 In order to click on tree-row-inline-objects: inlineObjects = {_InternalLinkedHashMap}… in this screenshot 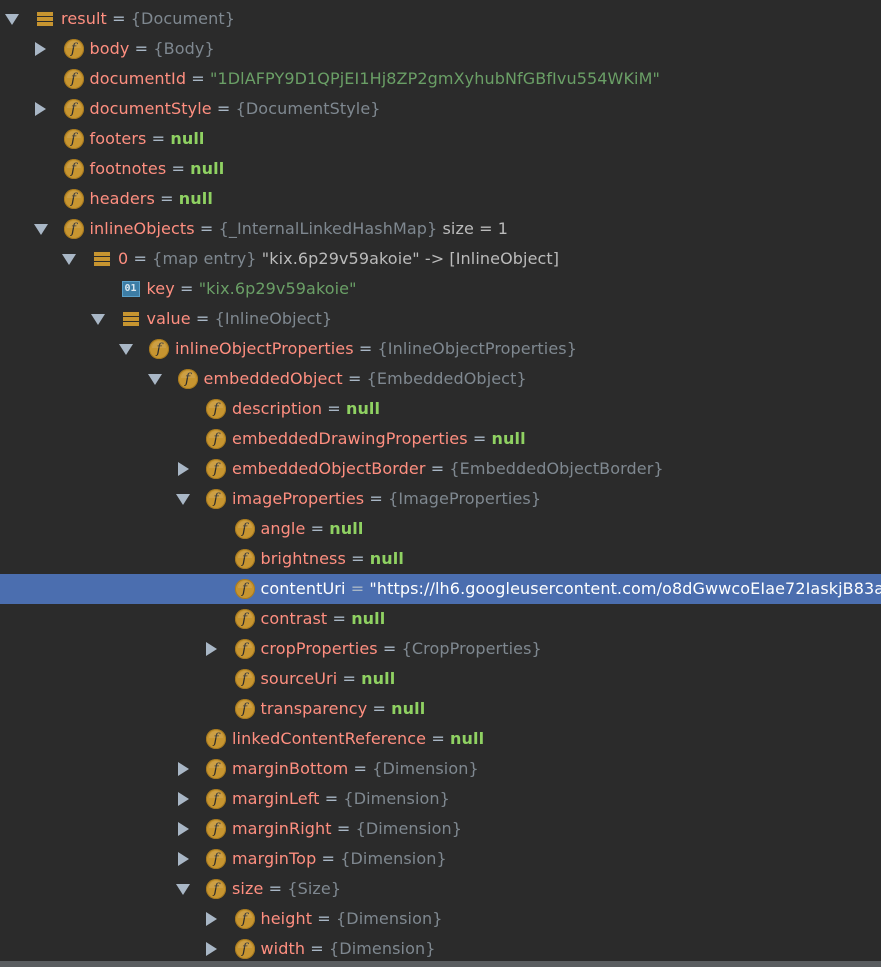, I will do `click(440, 229)`.